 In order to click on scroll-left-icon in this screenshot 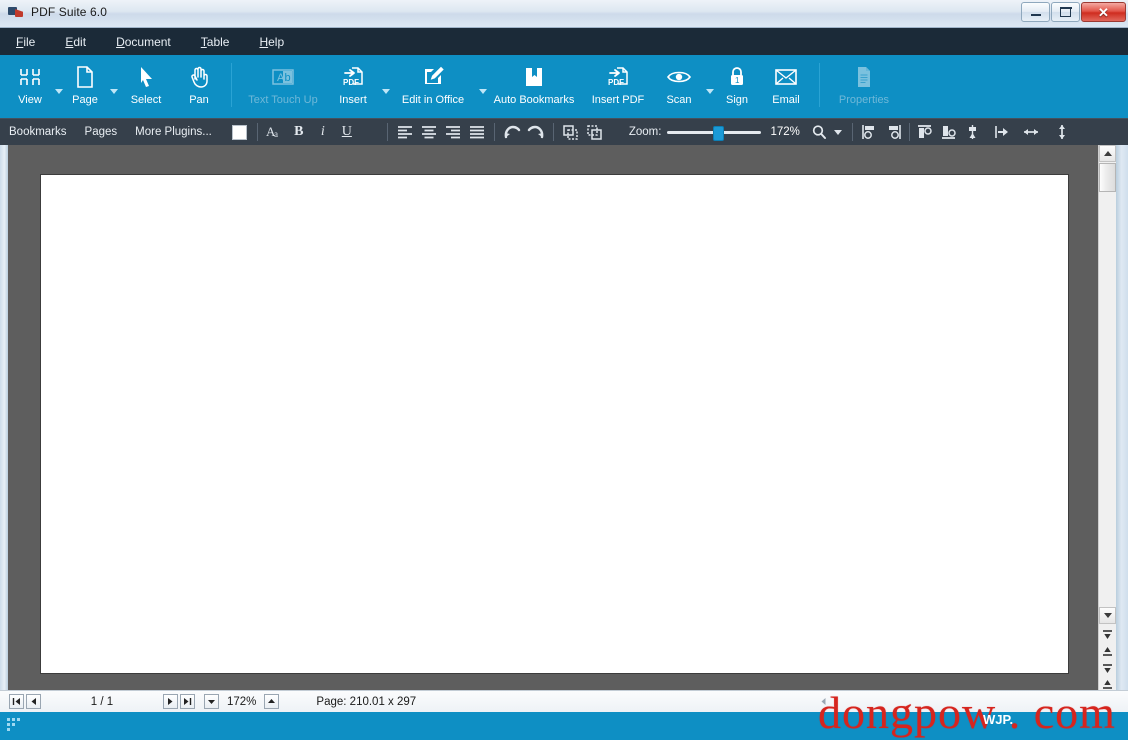, I will do `click(823, 701)`.